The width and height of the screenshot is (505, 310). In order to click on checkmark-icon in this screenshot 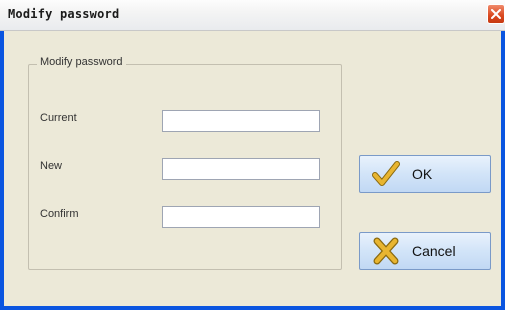, I will do `click(386, 174)`.